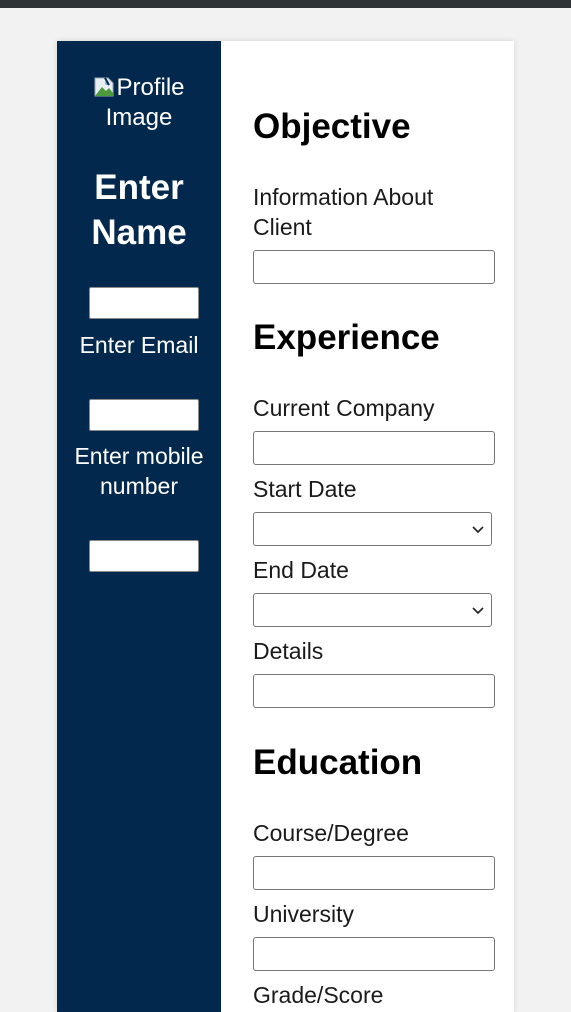 This screenshot has width=571, height=1012. What do you see at coordinates (374, 873) in the screenshot?
I see `course-input` at bounding box center [374, 873].